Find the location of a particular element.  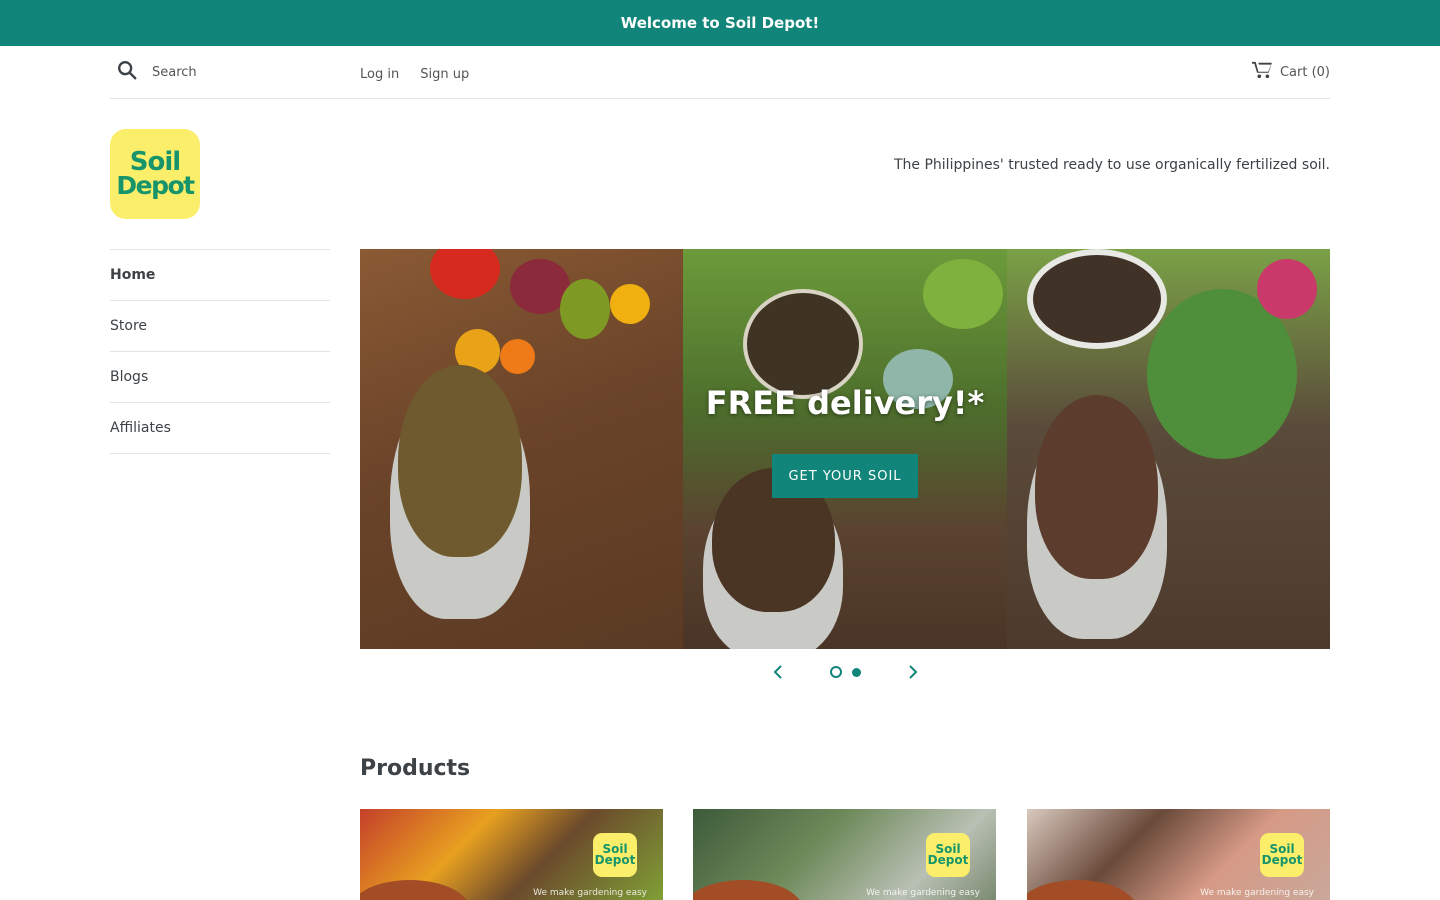

search-form is located at coordinates (235, 72).